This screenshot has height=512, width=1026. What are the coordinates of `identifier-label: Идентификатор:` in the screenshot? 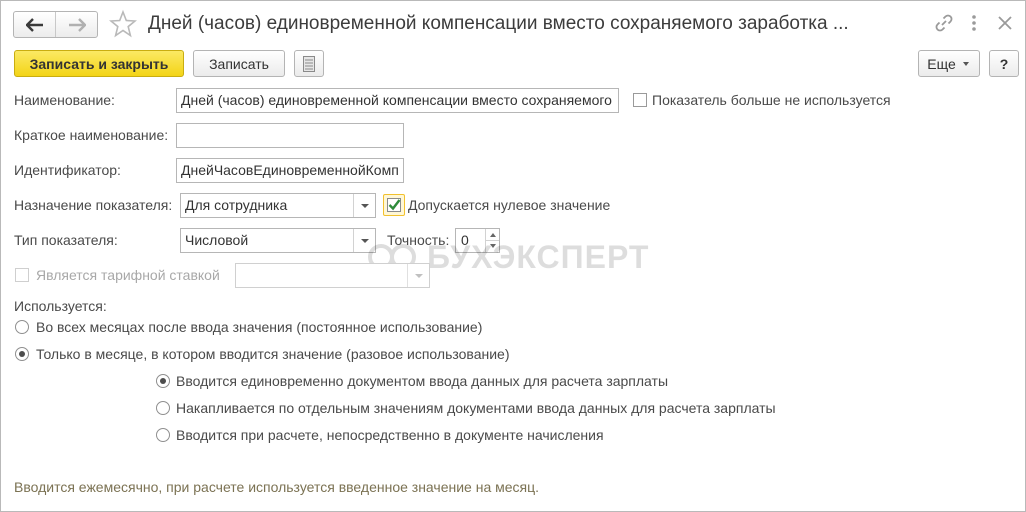 It's located at (67, 170).